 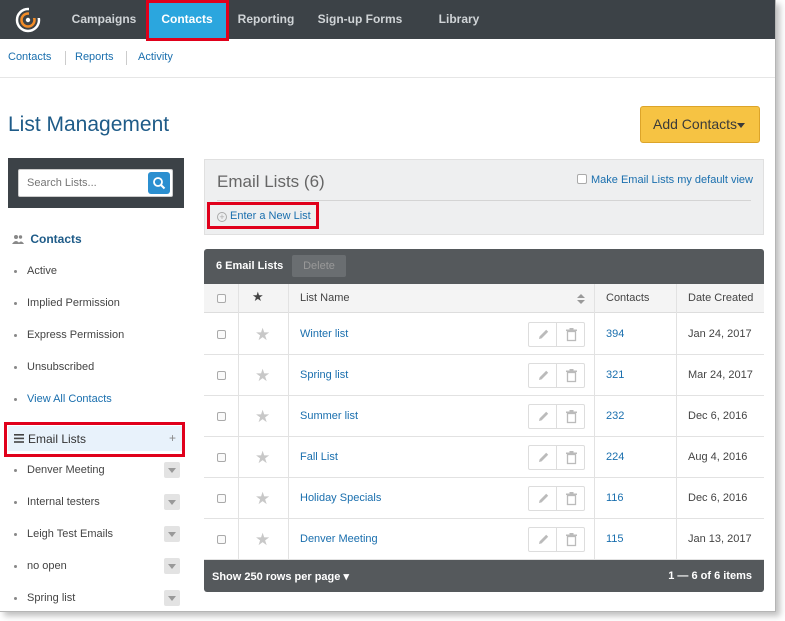 What do you see at coordinates (221, 298) in the screenshot?
I see `select-all-checkbox` at bounding box center [221, 298].